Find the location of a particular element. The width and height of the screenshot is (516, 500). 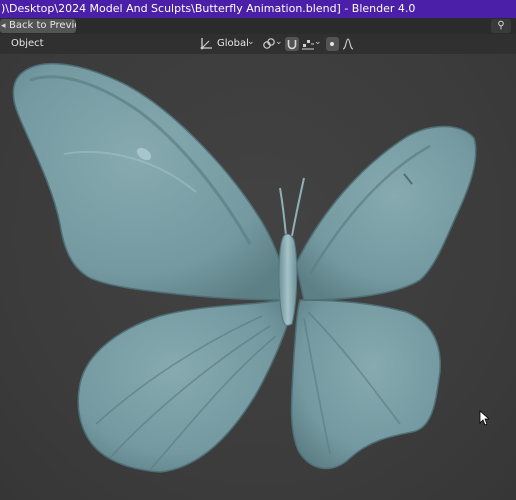

transform-orientation-dropdown: Global is located at coordinates (233, 43).